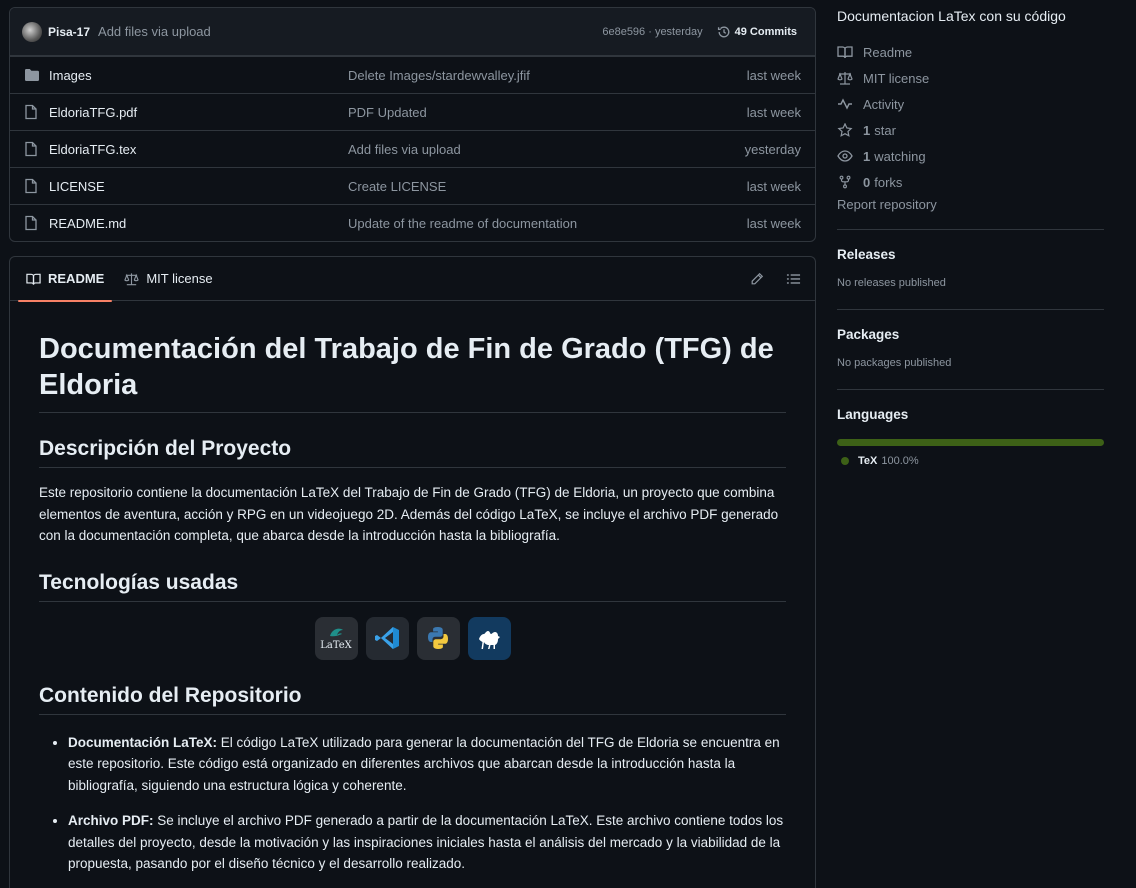  What do you see at coordinates (970, 334) in the screenshot?
I see `packages-heading: Packages` at bounding box center [970, 334].